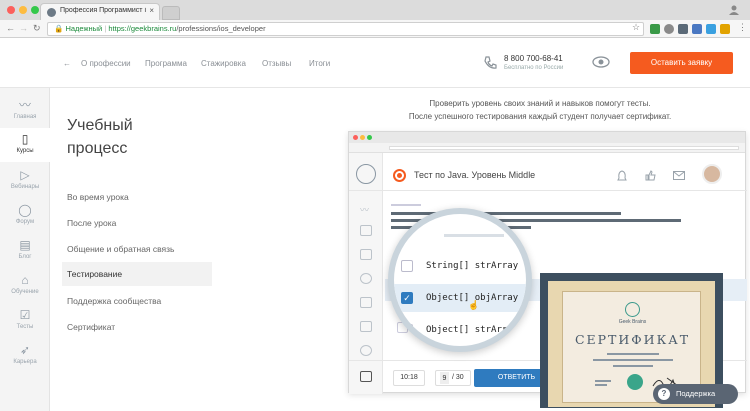  What do you see at coordinates (475, 175) in the screenshot?
I see `test-title: Тест по Java. Уровень Middle` at bounding box center [475, 175].